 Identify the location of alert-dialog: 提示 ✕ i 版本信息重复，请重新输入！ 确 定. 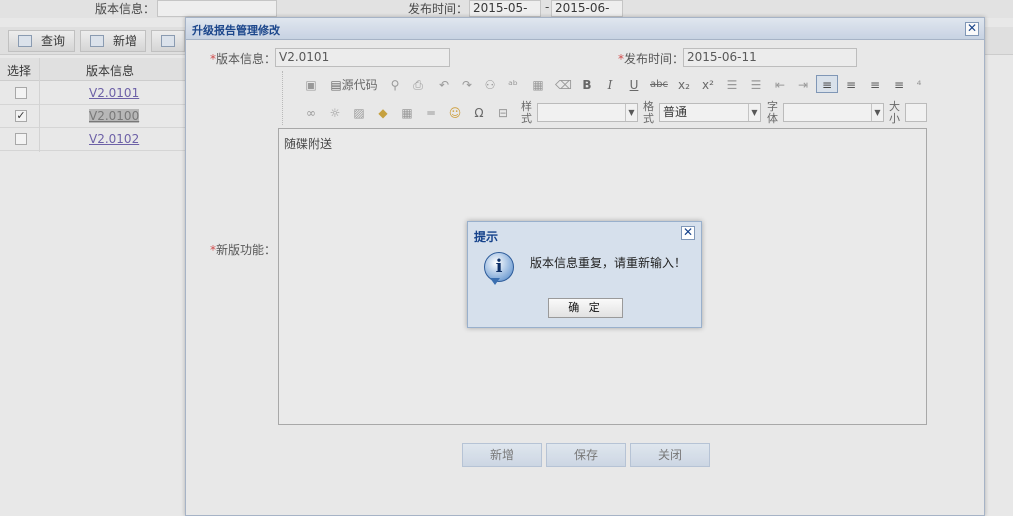
(584, 274).